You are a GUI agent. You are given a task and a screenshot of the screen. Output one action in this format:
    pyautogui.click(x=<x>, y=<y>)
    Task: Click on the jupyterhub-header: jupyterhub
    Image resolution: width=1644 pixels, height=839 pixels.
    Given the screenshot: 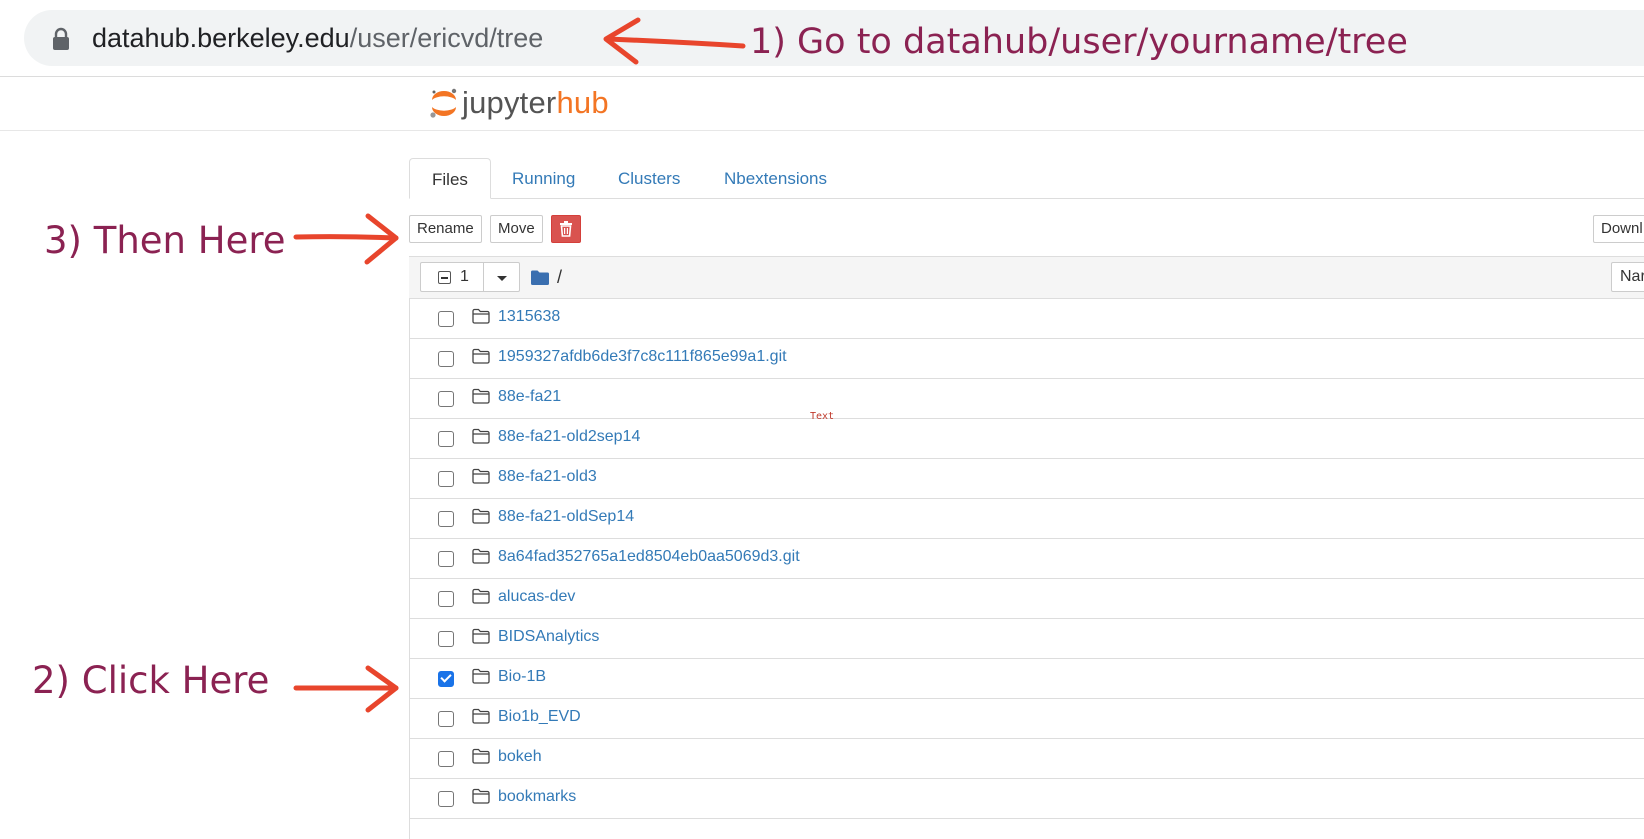 What is the action you would take?
    pyautogui.click(x=822, y=104)
    